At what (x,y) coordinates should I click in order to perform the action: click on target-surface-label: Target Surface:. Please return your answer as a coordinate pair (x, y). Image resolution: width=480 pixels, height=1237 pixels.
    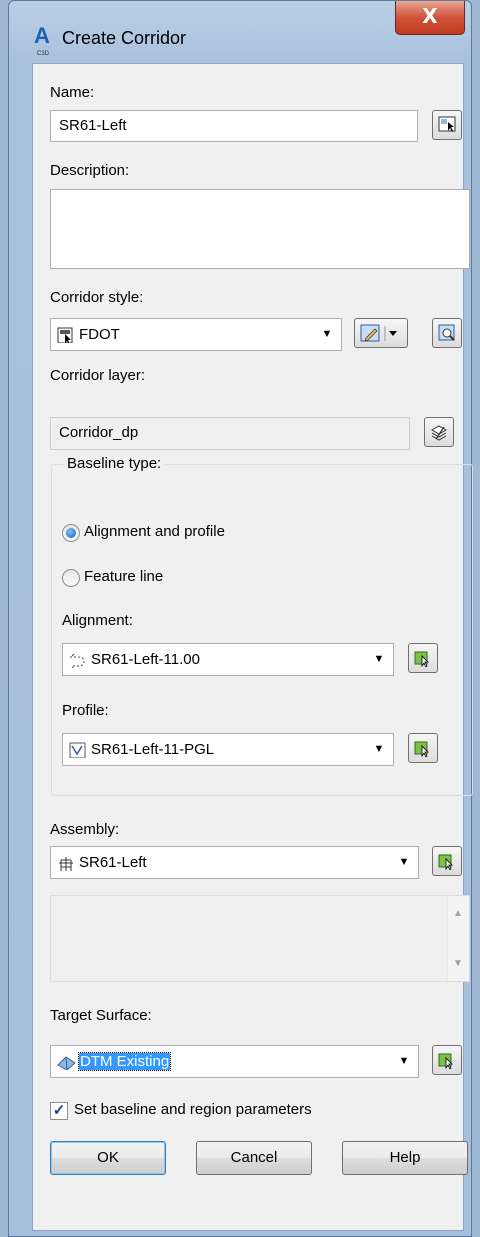
    Looking at the image, I should click on (101, 1015).